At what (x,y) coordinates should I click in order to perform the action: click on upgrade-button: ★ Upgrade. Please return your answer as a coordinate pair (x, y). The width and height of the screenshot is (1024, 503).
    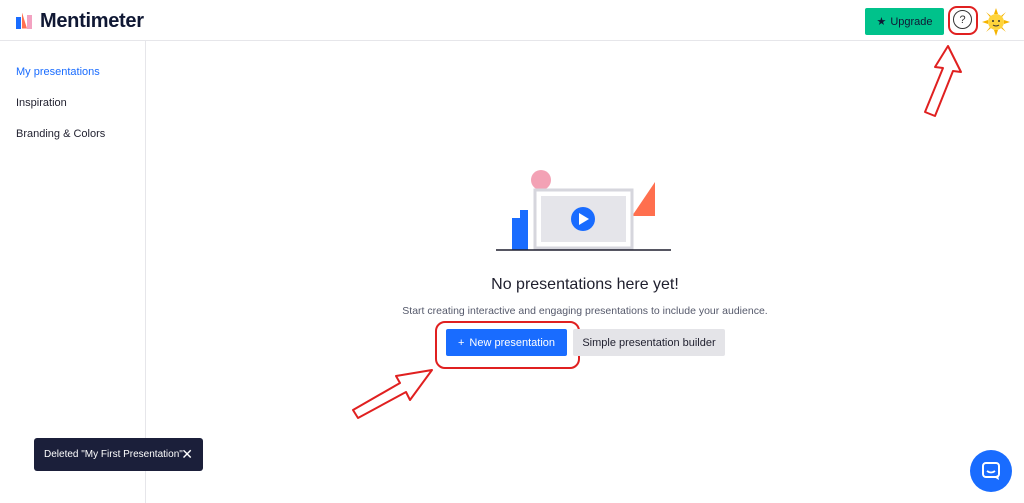
    Looking at the image, I should click on (904, 21).